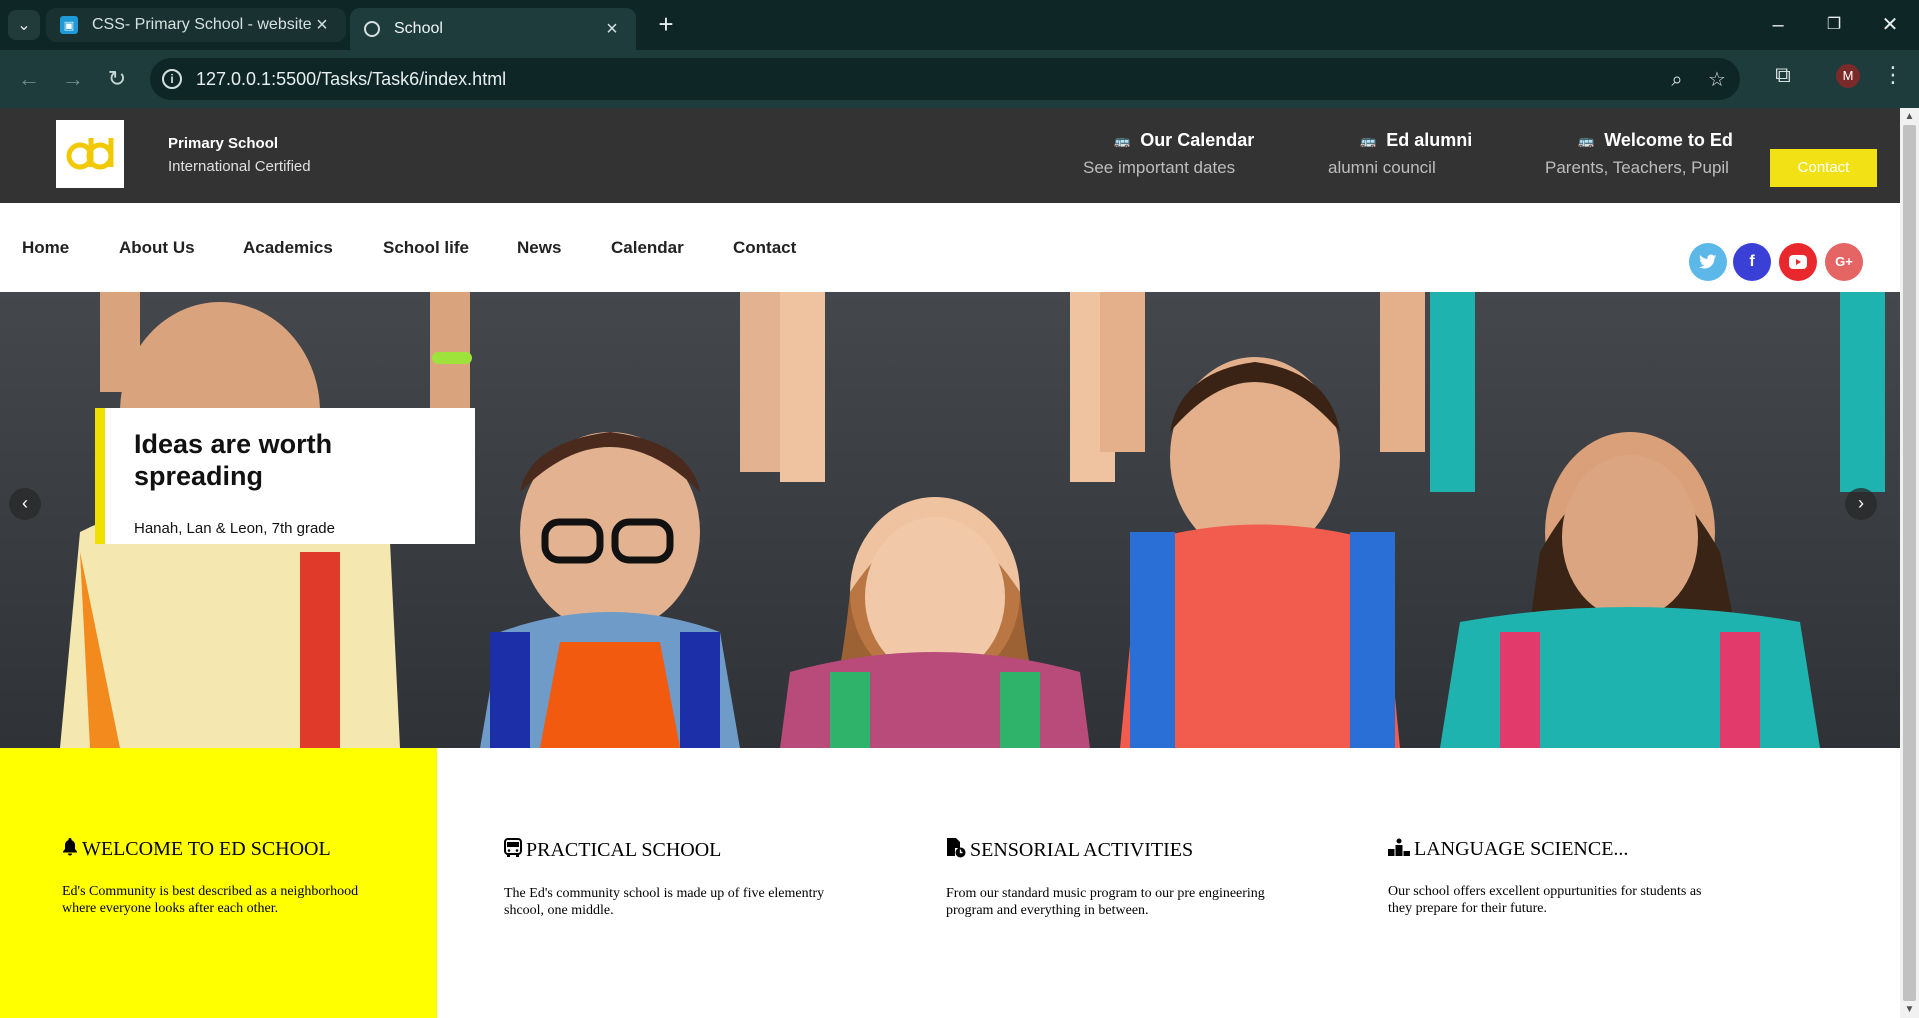  Describe the element at coordinates (25, 504) in the screenshot. I see `slider-prev-icon: ‹` at that location.